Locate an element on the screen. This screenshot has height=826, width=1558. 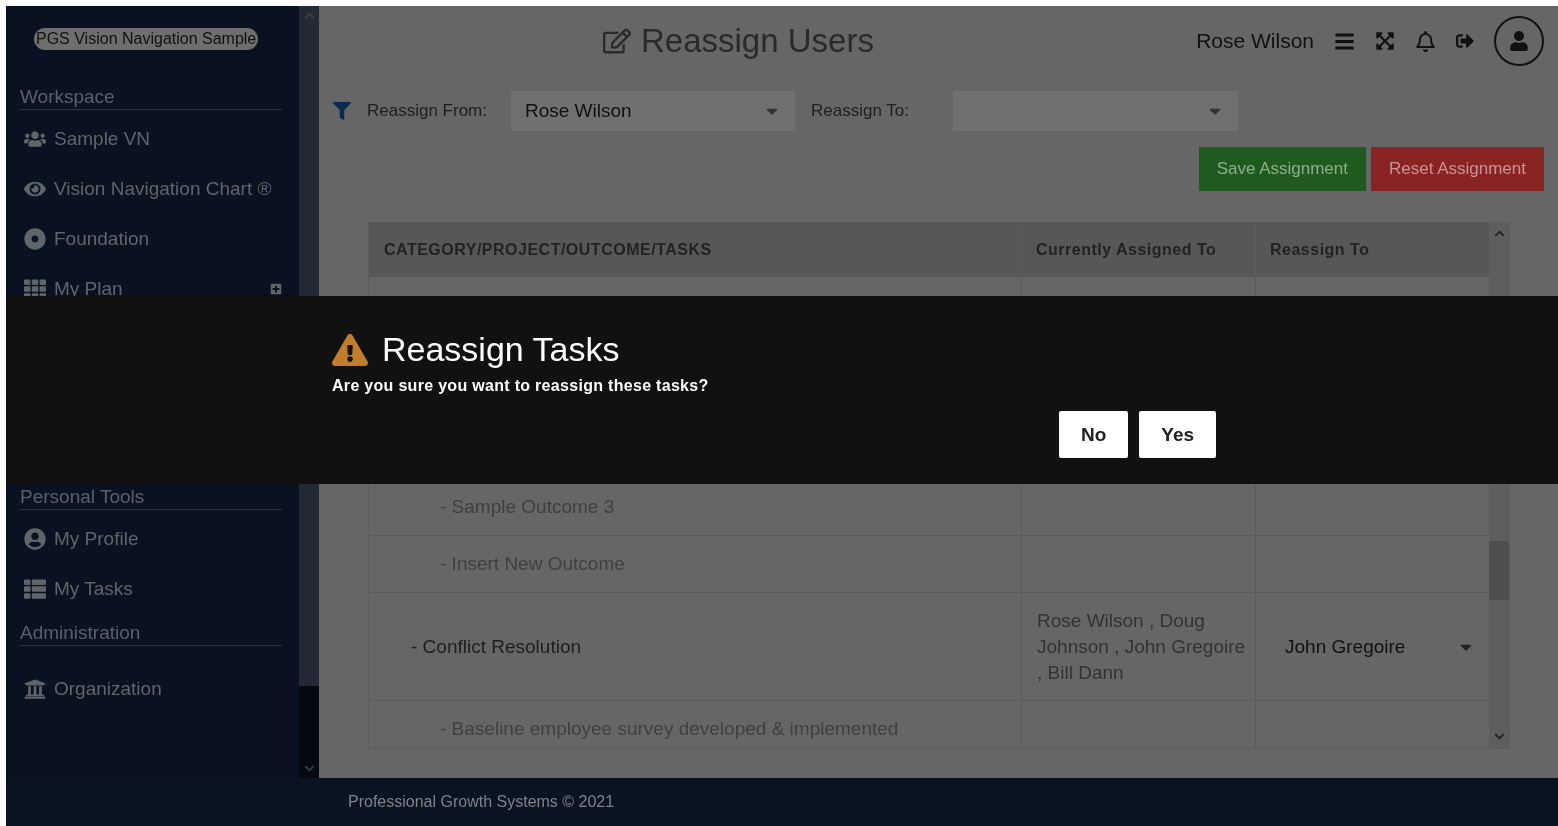
chevron-up-icon is located at coordinates (1499, 233).